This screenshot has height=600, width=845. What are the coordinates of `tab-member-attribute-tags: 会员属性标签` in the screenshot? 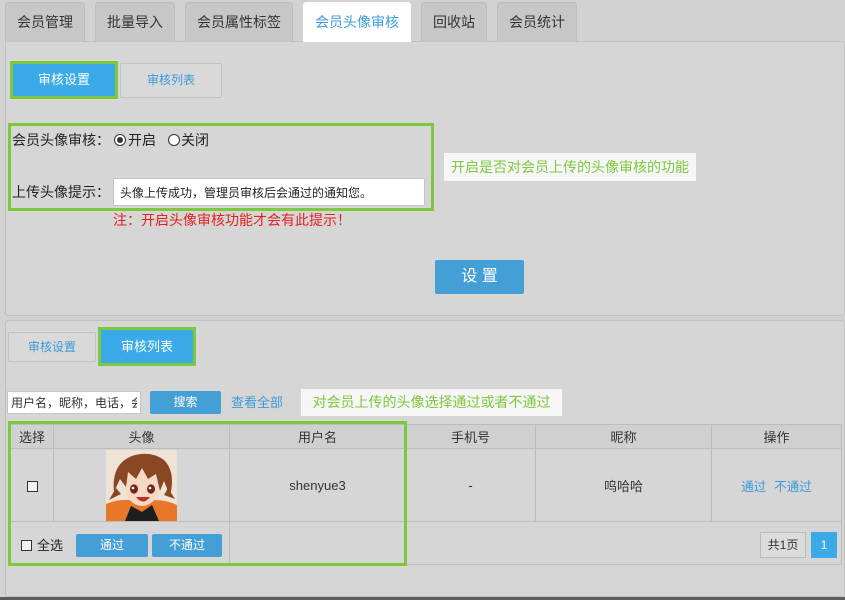 It's located at (239, 22).